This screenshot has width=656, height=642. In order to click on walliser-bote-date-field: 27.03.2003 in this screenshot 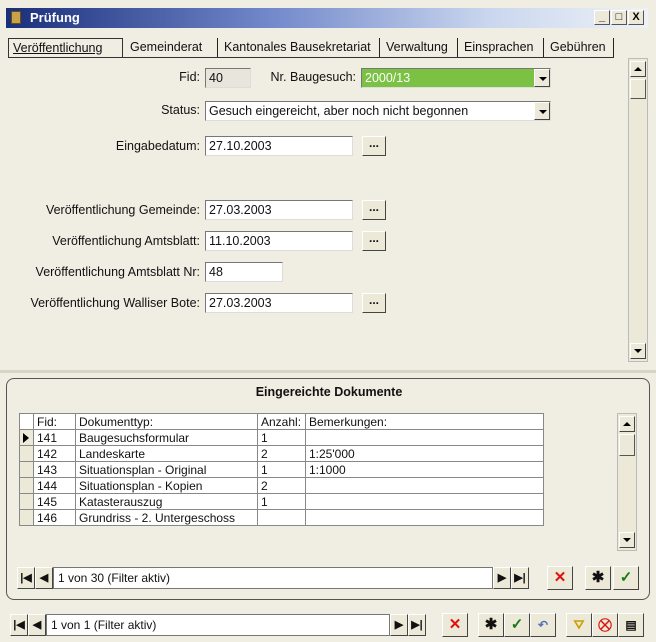, I will do `click(279, 303)`.